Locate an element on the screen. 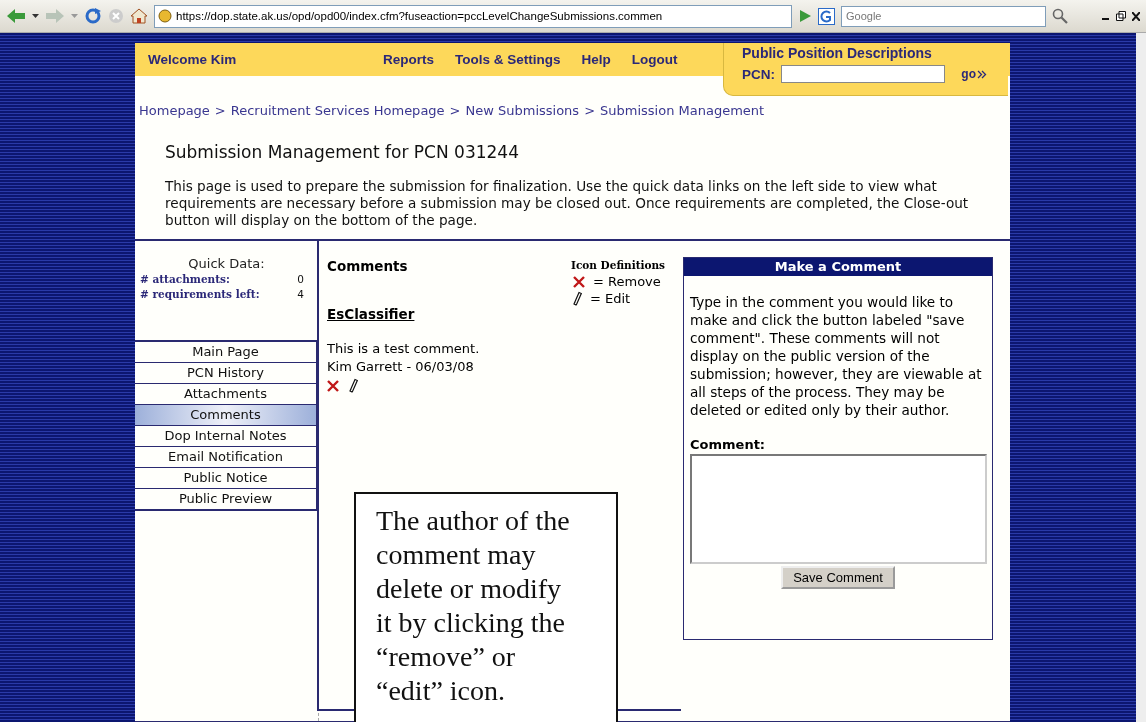 The image size is (1146, 722). address-field: https://dop.state.ak.us/opd/opd00/index.cfm?fuseaction=pccLevelChangeSubmissions.commen is located at coordinates (473, 16).